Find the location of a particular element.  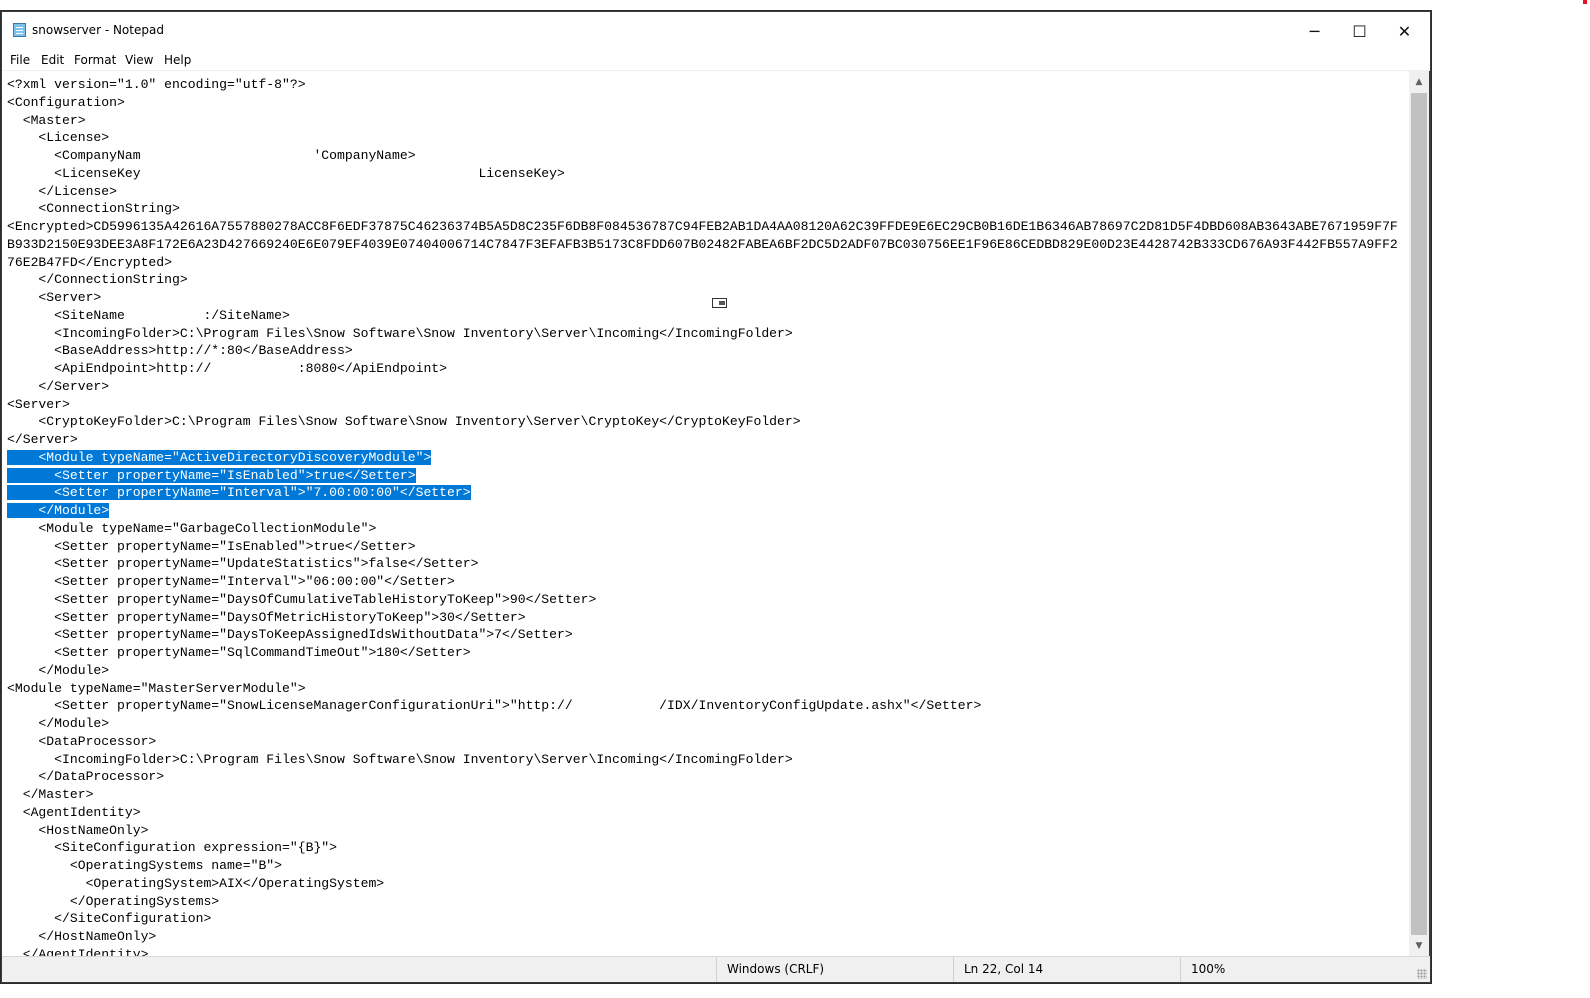

status-bar: Windows (CRLF) Ln 22, Col 14 100% is located at coordinates (716, 969).